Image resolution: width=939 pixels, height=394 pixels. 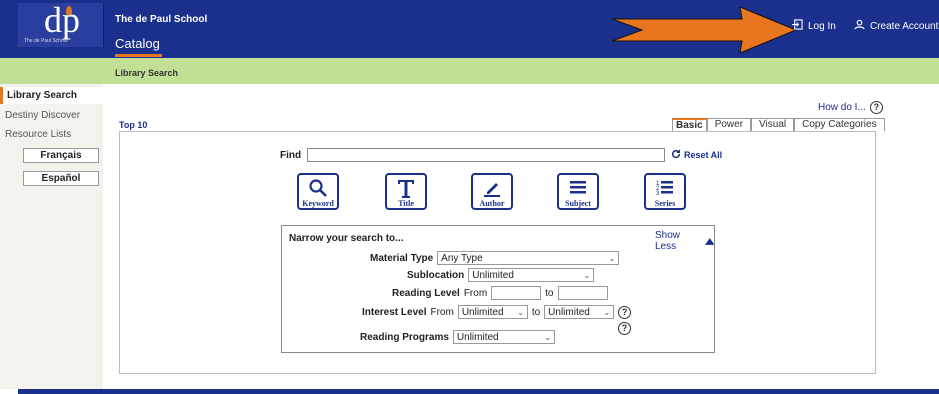 I want to click on subject-label: Subject, so click(x=578, y=203).